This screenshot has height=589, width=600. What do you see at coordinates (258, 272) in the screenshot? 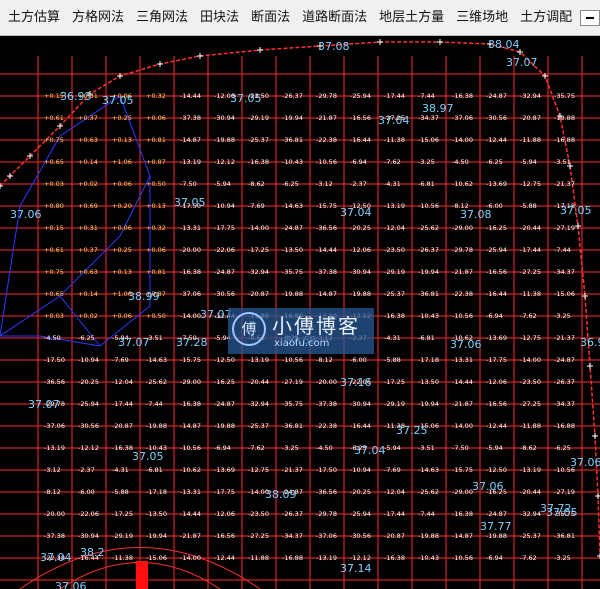
I see `cut-value: -32.94` at bounding box center [258, 272].